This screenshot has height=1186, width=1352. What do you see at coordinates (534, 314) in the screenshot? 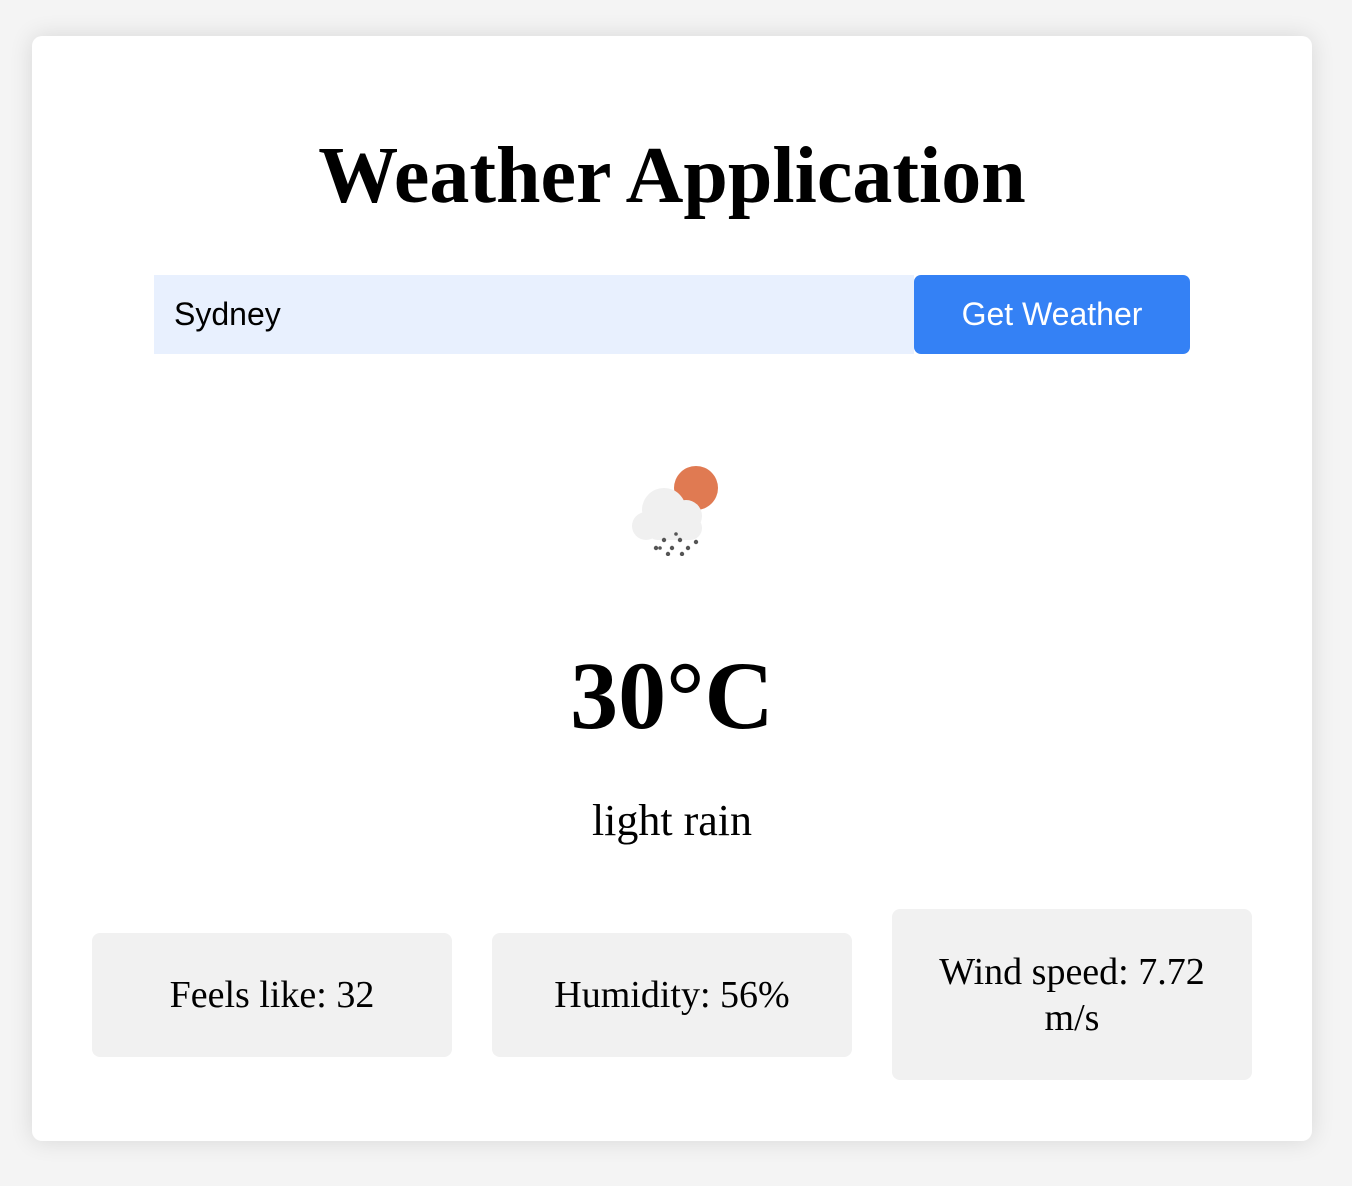
I see `city-input` at bounding box center [534, 314].